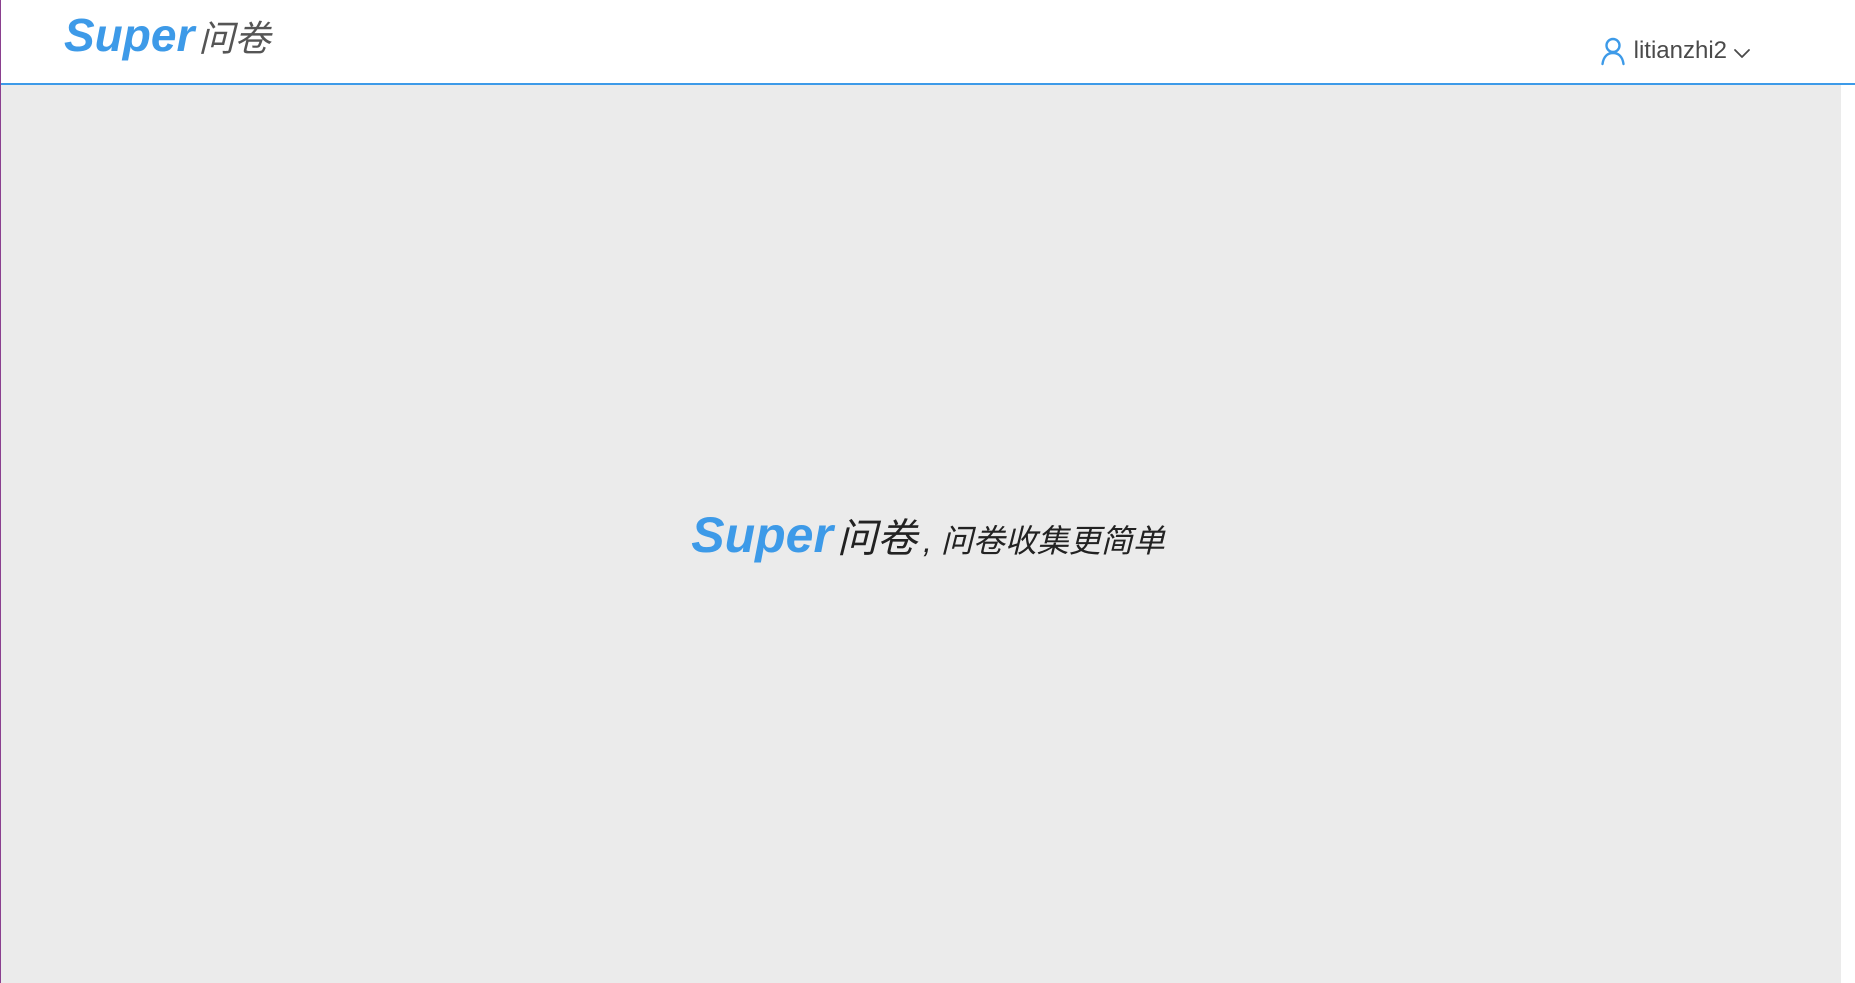 The image size is (1855, 983). Describe the element at coordinates (1043, 541) in the screenshot. I see `hero-tagline-text: , 问卷收集更简单` at that location.